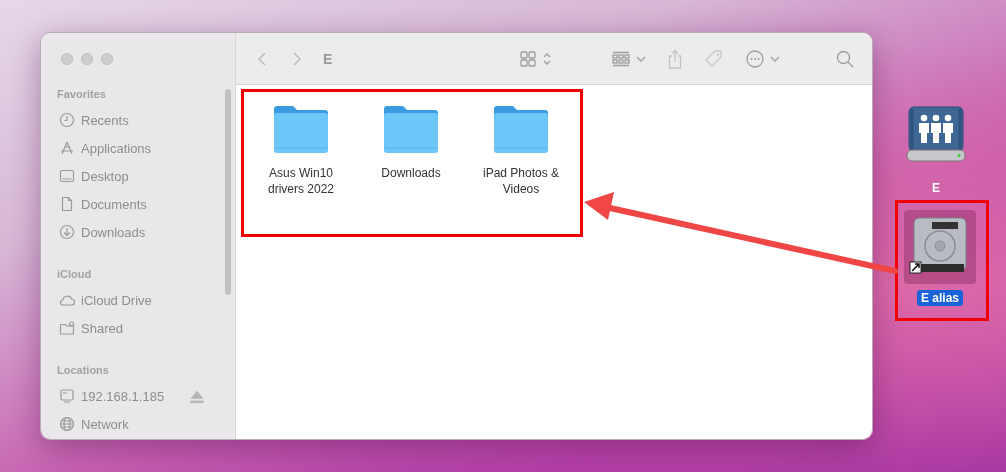  What do you see at coordinates (297, 58) in the screenshot?
I see `forward-button` at bounding box center [297, 58].